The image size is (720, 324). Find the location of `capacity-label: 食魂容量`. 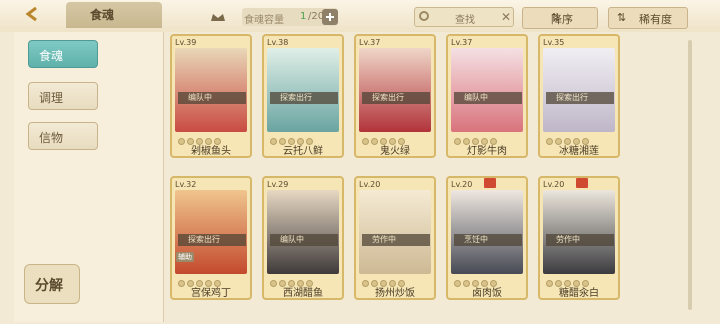

capacity-label: 食魂容量 is located at coordinates (264, 20).